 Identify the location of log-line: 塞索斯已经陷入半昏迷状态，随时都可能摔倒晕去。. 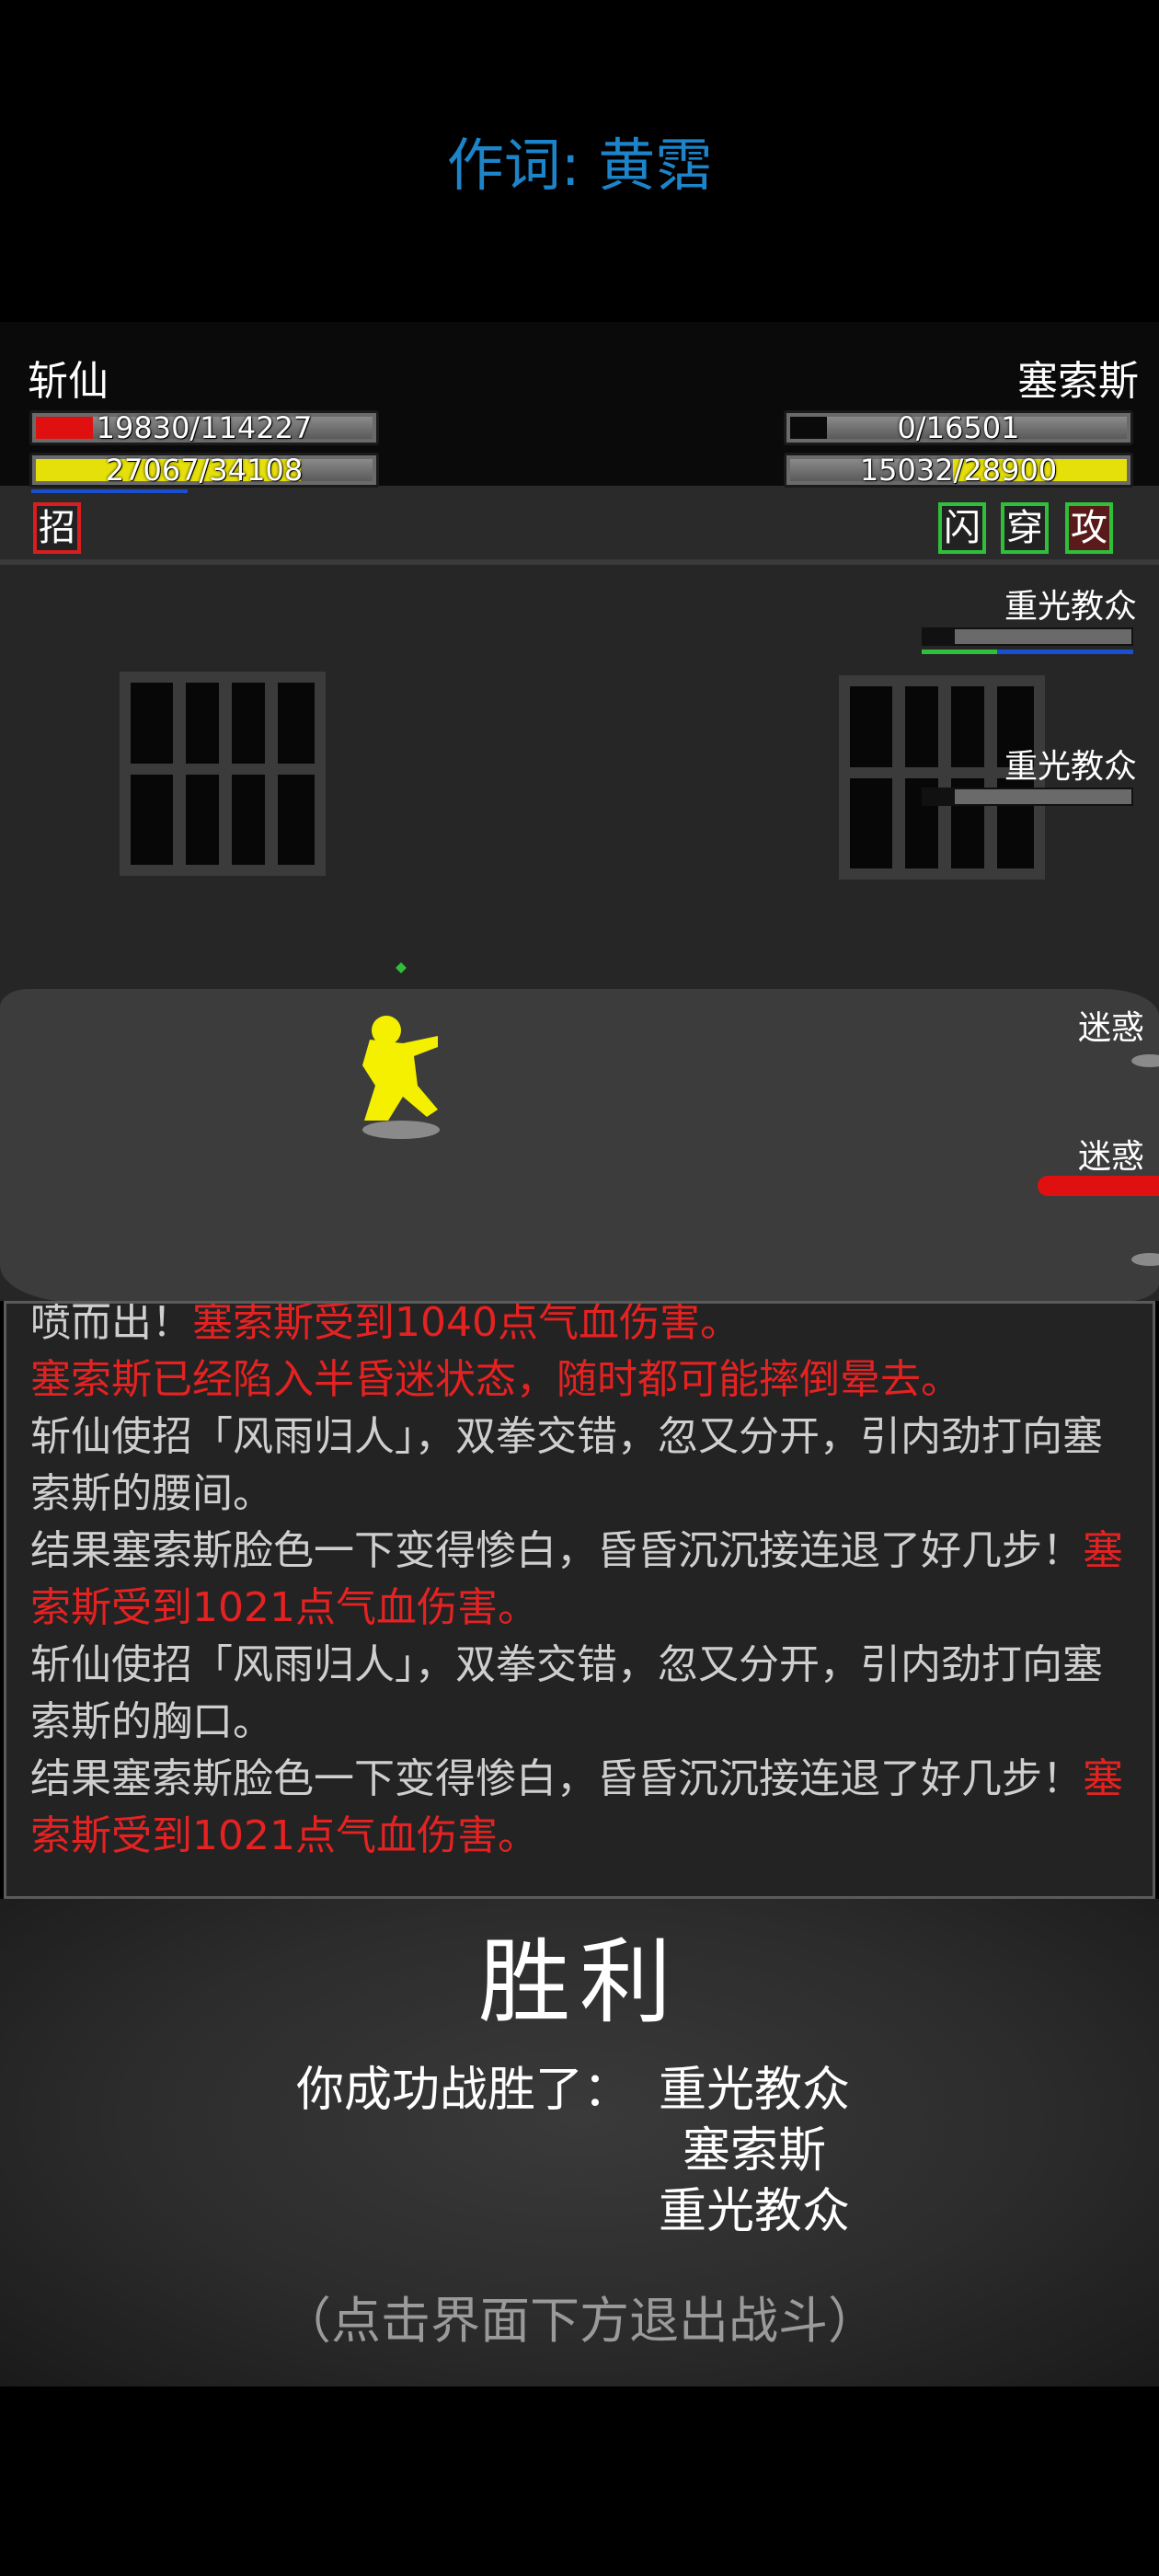
(582, 1380).